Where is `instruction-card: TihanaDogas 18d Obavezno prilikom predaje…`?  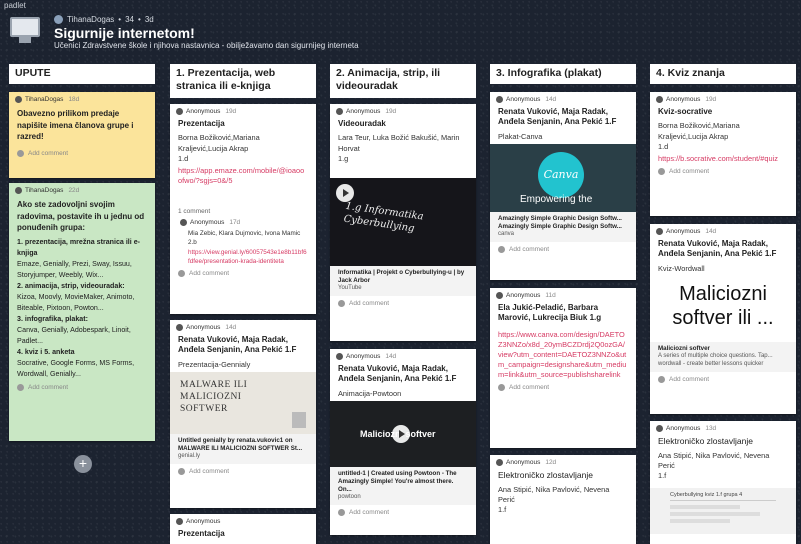 instruction-card: TihanaDogas 18d Obavezno prilikom predaje… is located at coordinates (82, 135).